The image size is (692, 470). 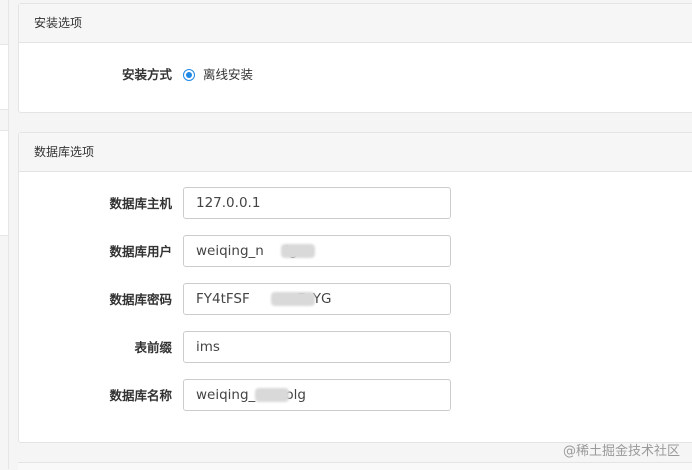 I want to click on left-sidebar-edge, so click(x=4, y=234).